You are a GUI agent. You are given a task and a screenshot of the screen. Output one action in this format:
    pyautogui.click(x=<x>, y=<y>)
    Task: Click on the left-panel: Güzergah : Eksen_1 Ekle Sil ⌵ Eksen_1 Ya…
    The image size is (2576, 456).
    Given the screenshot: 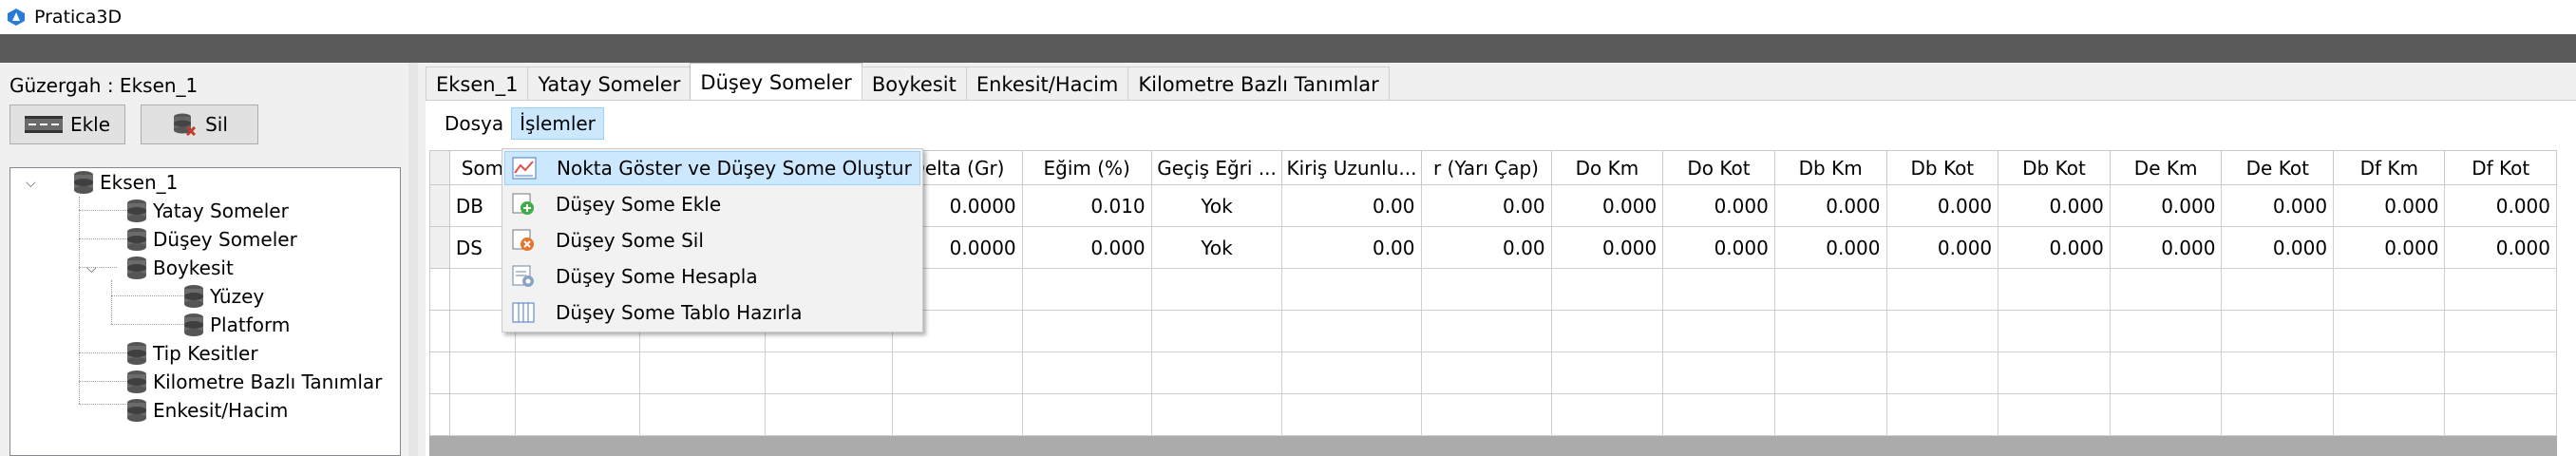 What is the action you would take?
    pyautogui.click(x=204, y=259)
    